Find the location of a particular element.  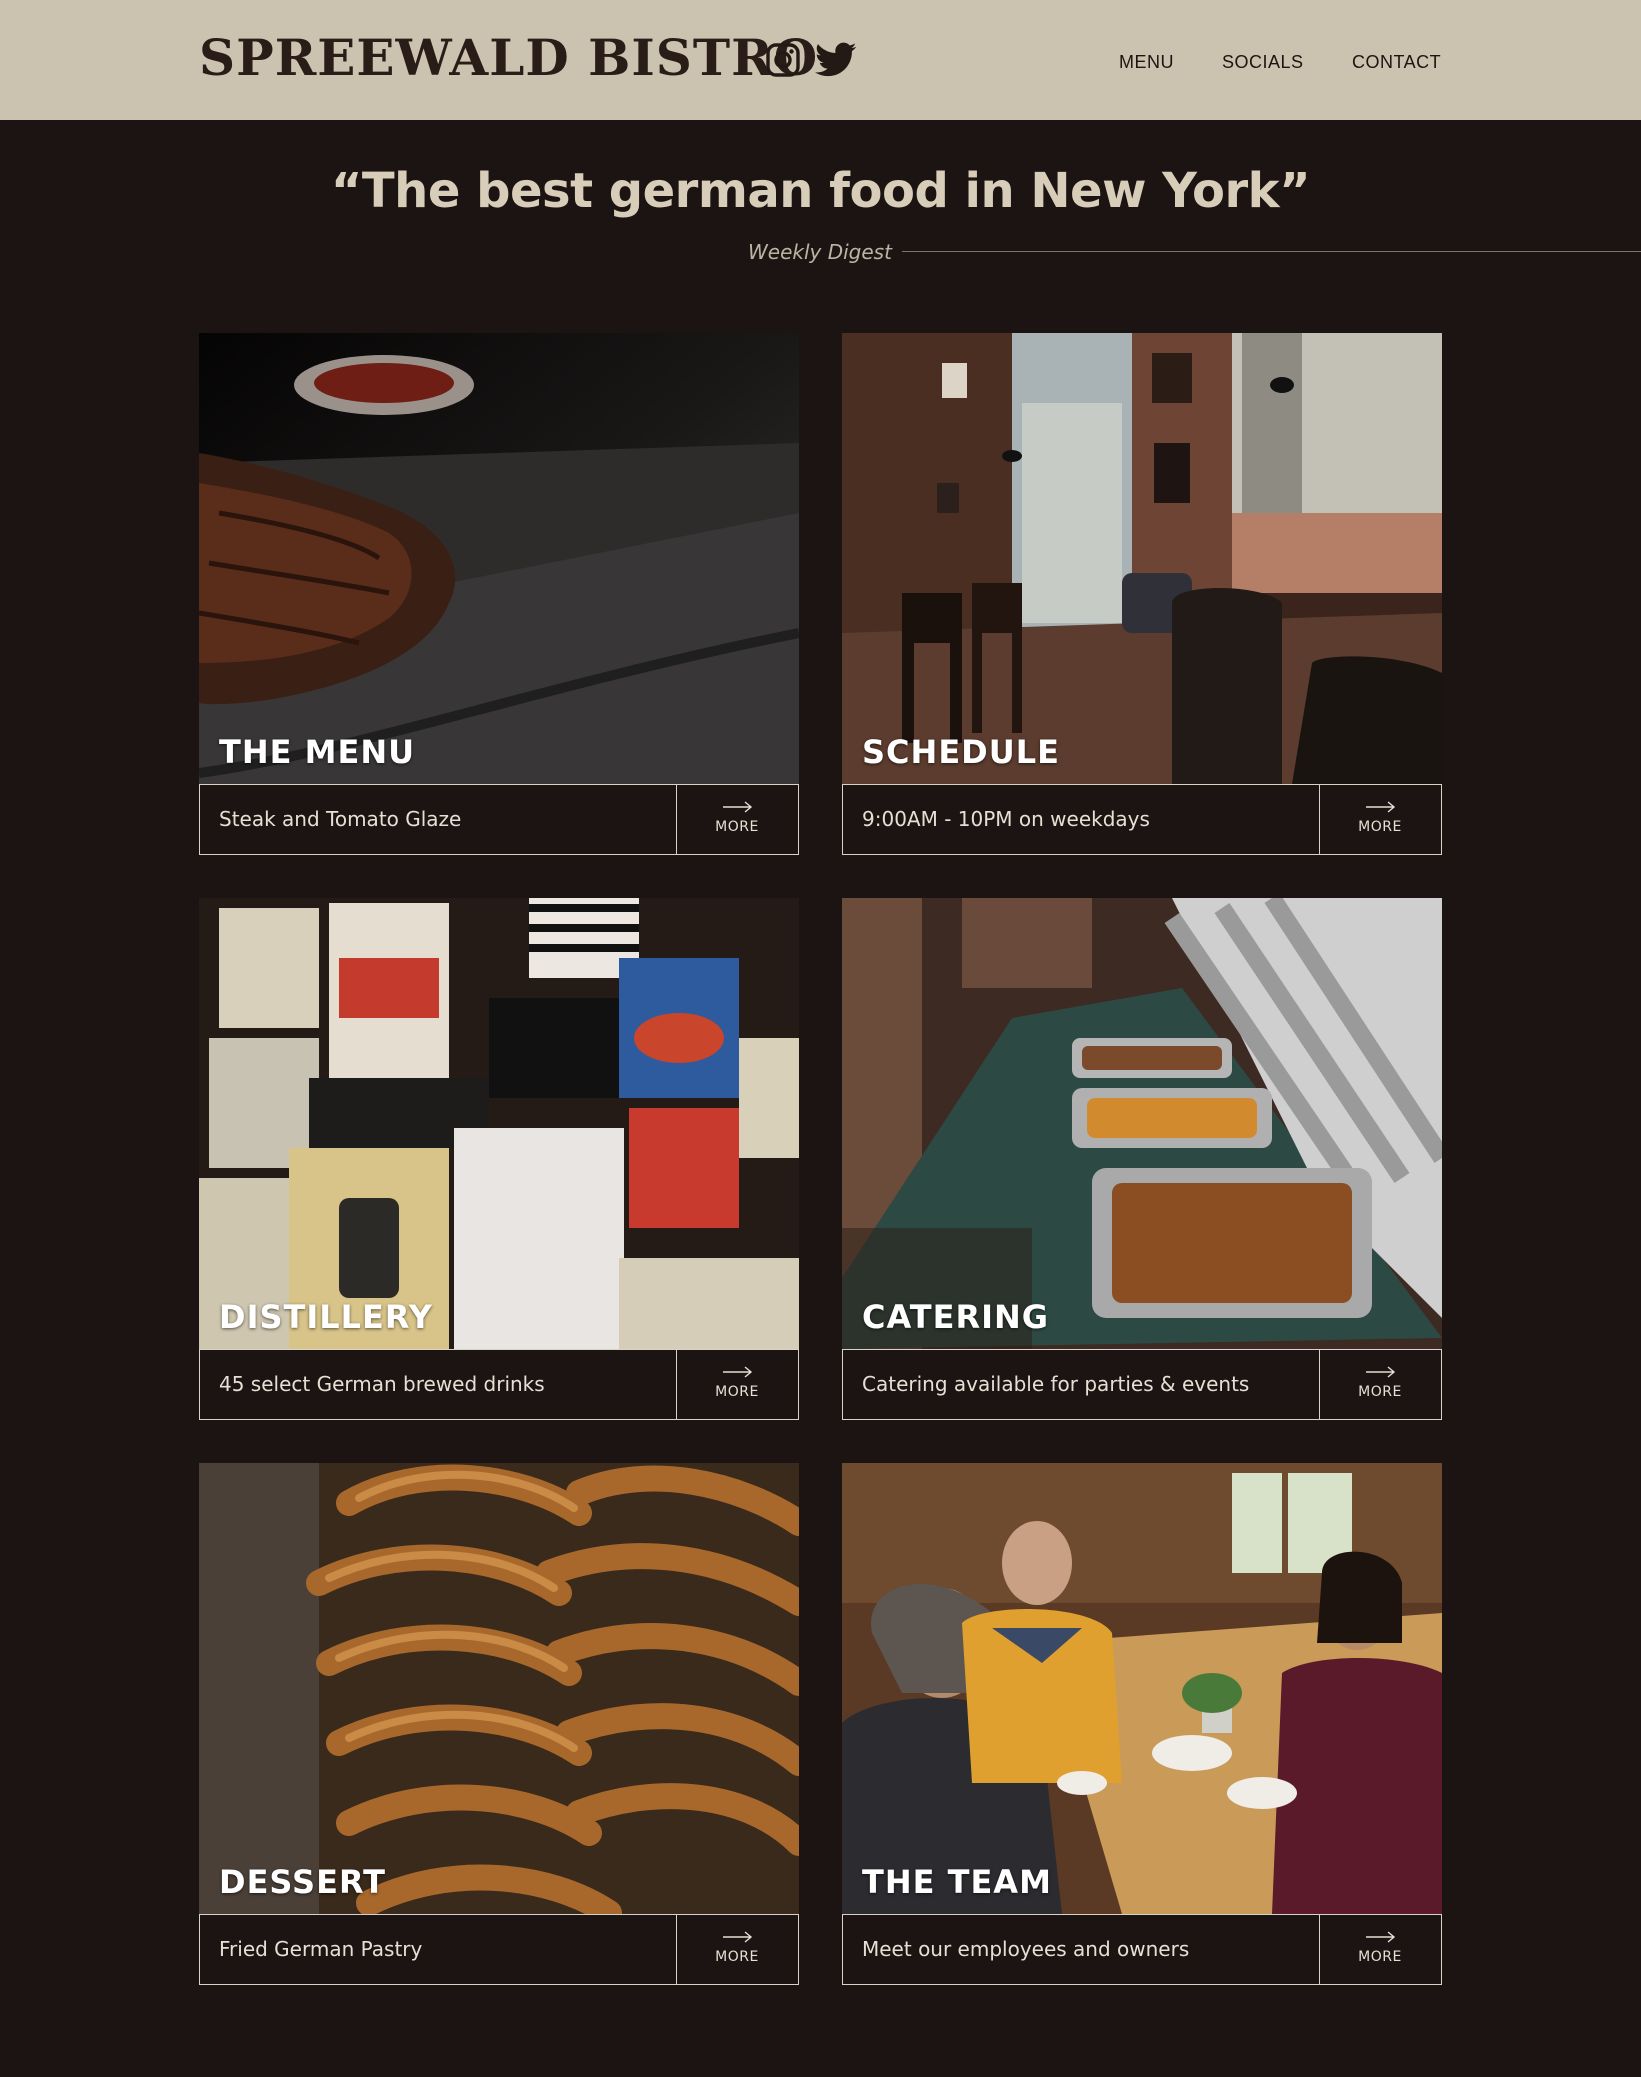

nav-socials: SOCIALS is located at coordinates (1263, 62).